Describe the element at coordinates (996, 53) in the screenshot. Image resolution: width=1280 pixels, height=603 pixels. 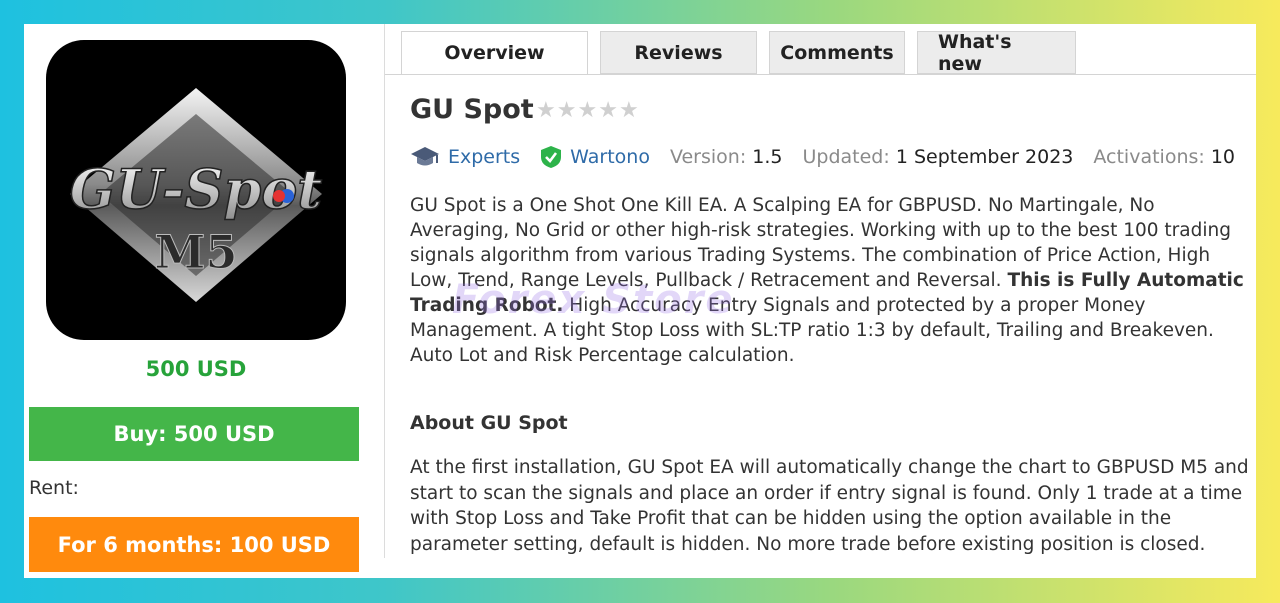
I see `tab-whats-new: What's new` at that location.